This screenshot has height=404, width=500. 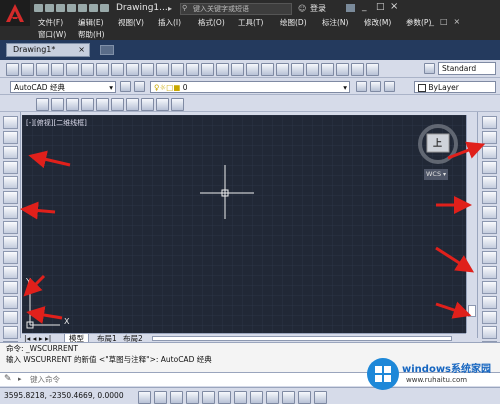 What do you see at coordinates (471, 224) in the screenshot?
I see `vertical-scrollbar` at bounding box center [471, 224].